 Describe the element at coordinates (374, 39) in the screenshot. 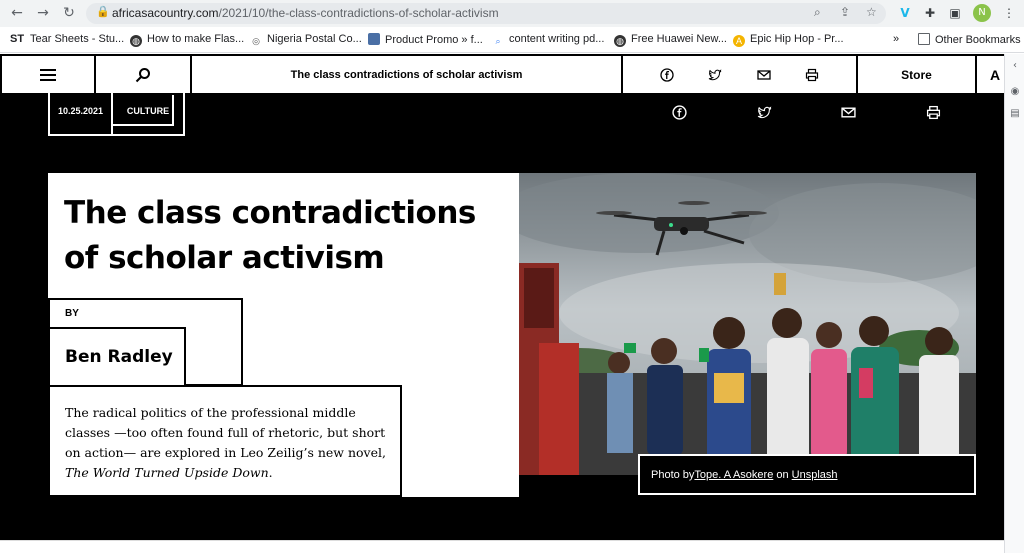

I see `promo-icon` at that location.